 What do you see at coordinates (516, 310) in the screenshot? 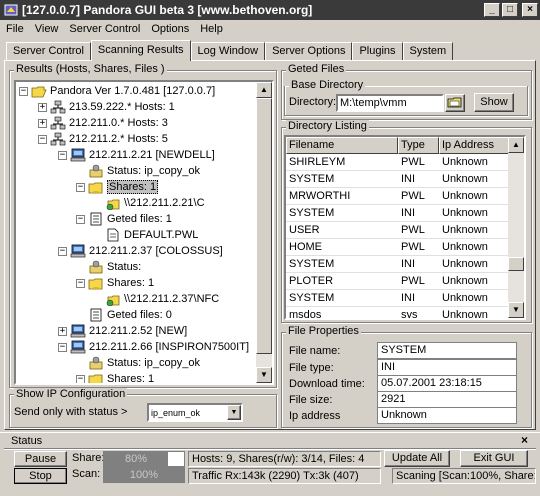
I see `listing-scroll-down-icon: ▼` at bounding box center [516, 310].